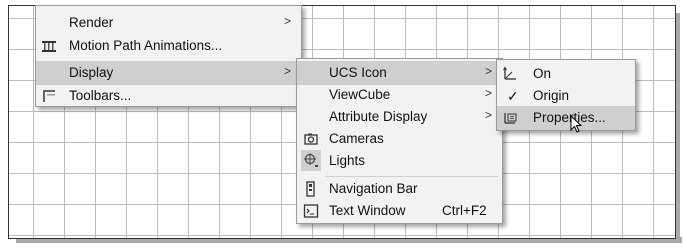  I want to click on menu-item-render-label: Render, so click(91, 22).